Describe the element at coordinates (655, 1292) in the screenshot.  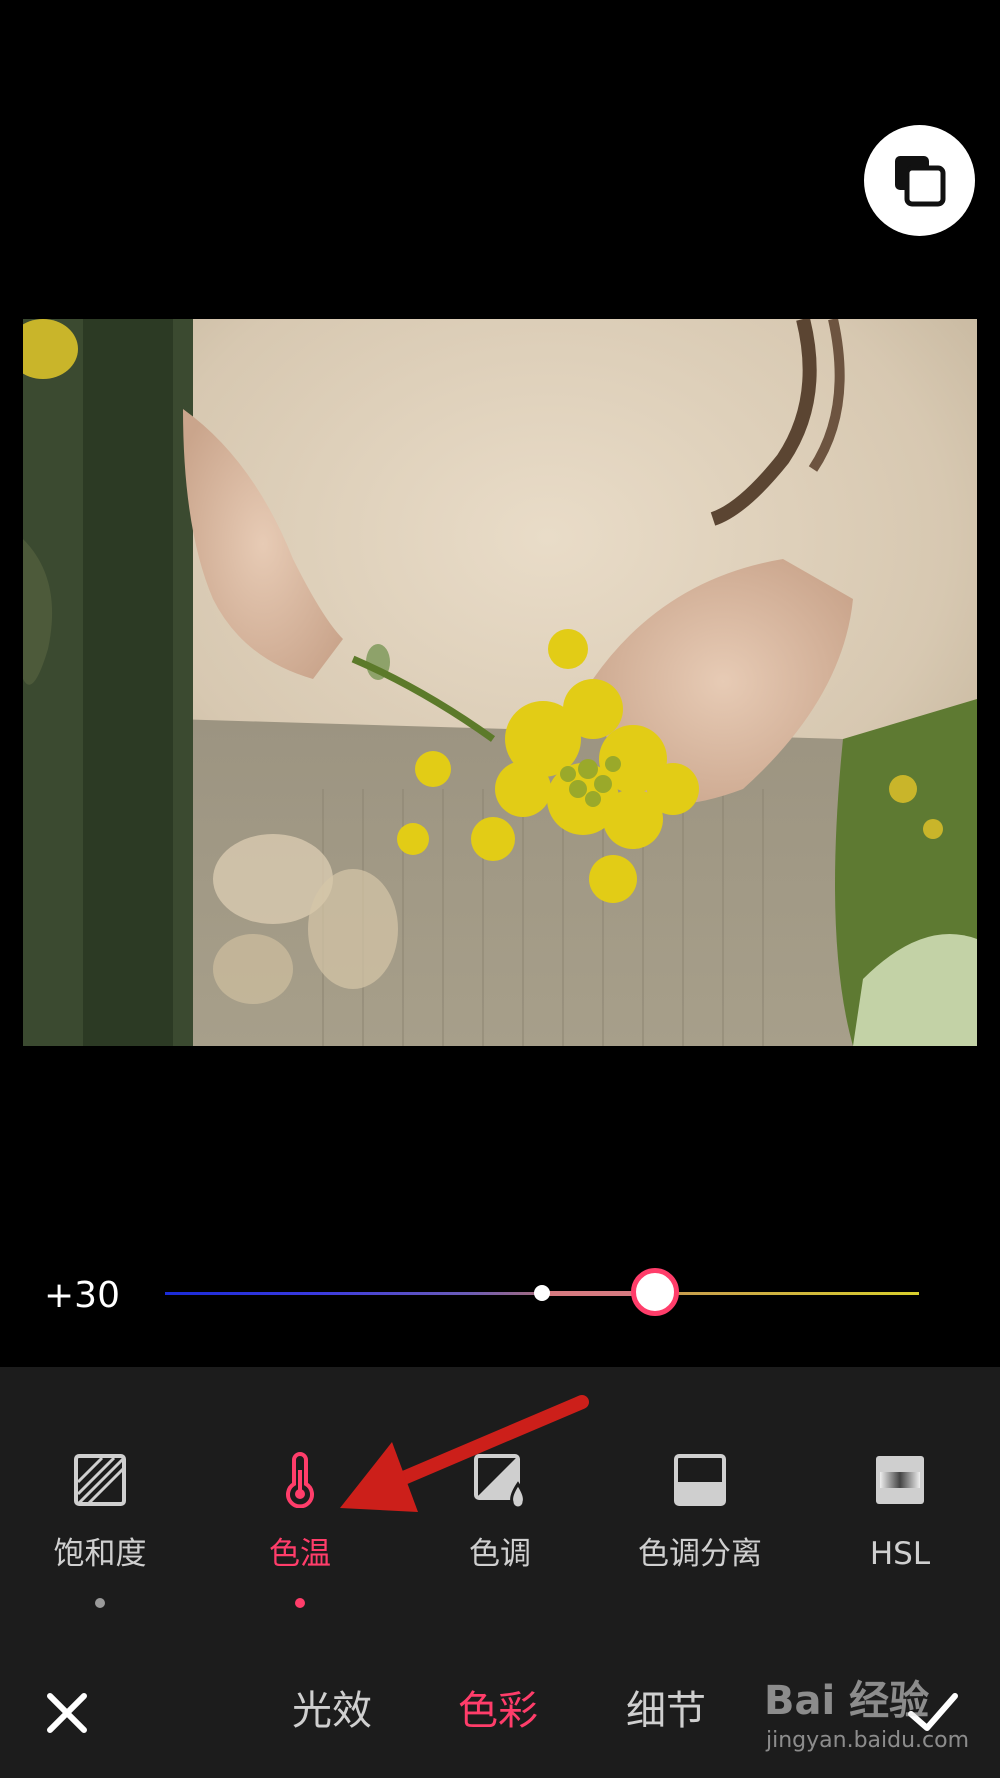
I see `slider-thumb` at that location.